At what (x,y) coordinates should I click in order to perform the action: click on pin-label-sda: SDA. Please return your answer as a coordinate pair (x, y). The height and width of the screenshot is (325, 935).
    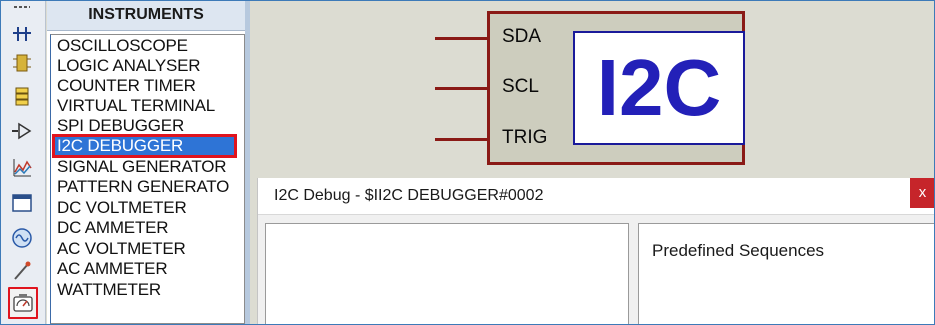
    Looking at the image, I should click on (522, 36).